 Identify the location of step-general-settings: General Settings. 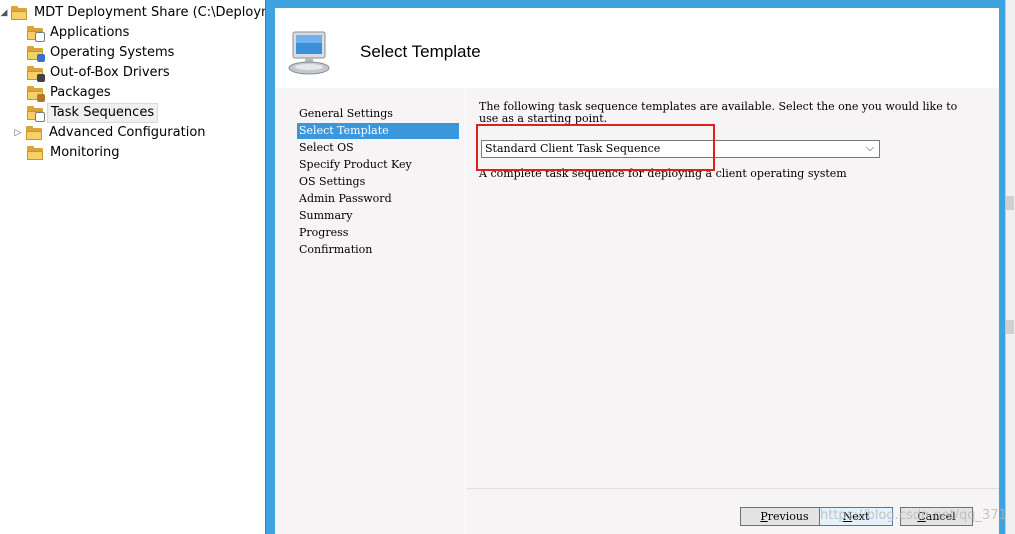
(378, 114).